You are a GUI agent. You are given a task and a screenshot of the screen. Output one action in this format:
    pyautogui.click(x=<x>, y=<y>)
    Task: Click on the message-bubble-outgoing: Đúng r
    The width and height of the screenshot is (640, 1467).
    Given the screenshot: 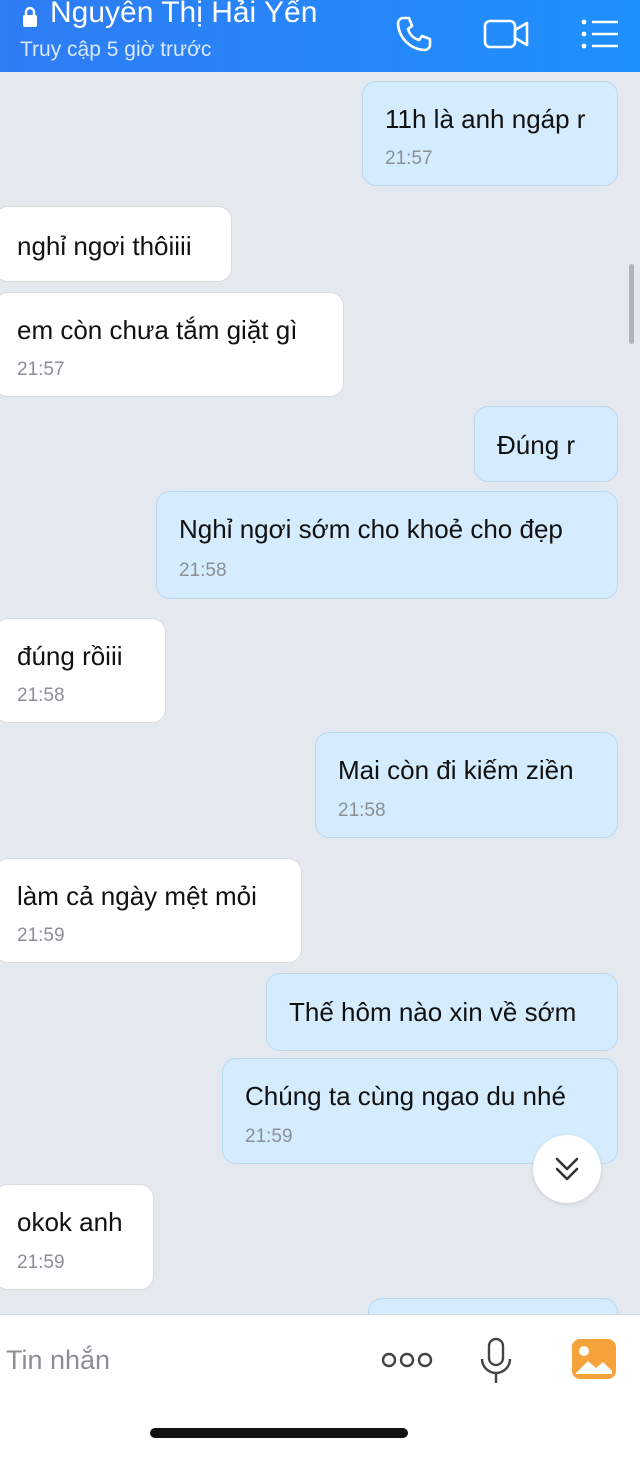 What is the action you would take?
    pyautogui.click(x=546, y=444)
    